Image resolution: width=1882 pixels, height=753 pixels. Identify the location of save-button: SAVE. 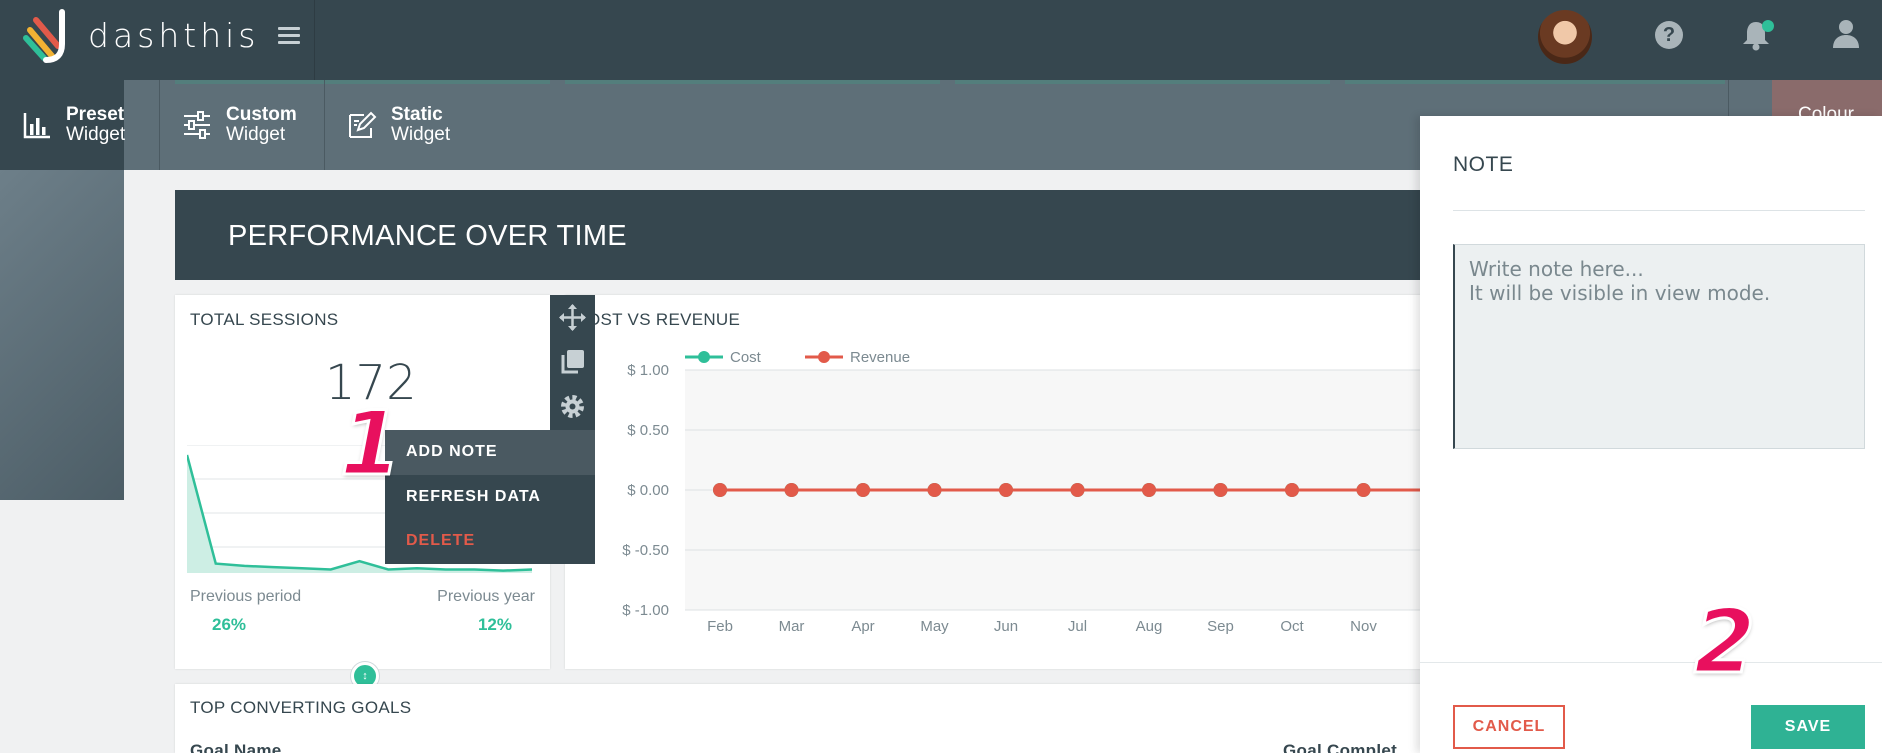
(1808, 727).